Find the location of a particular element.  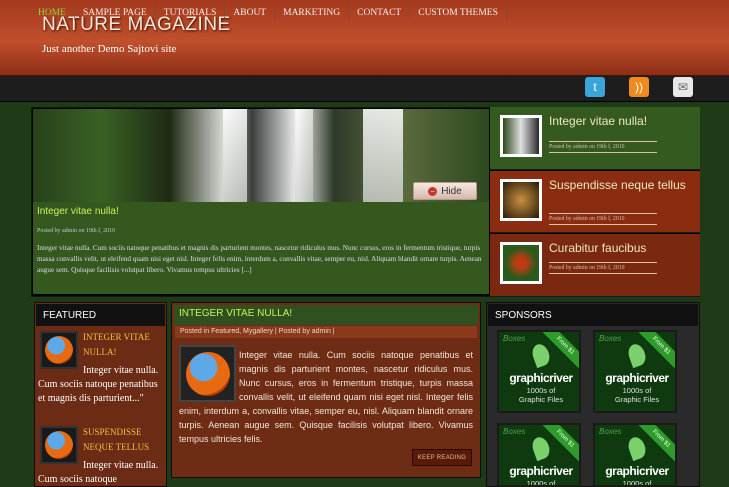

featured-item-text: Integer vitae nulla. Cum sociis natoque is located at coordinates (98, 472).